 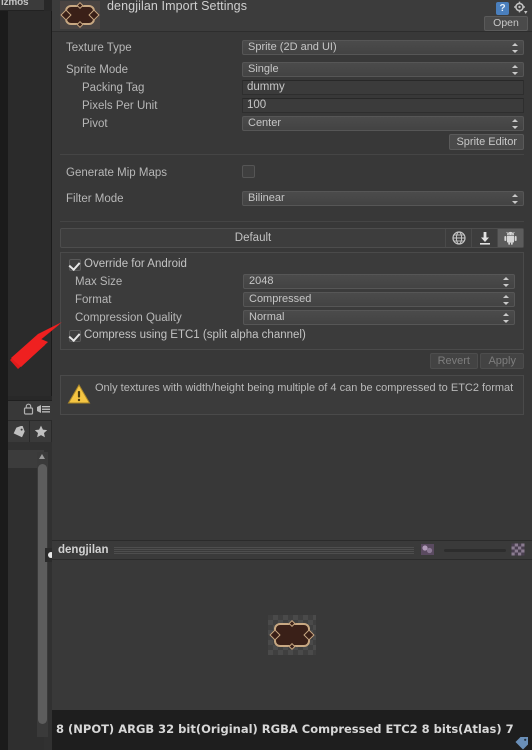 I want to click on compression-quality-value: Normal, so click(x=267, y=317).